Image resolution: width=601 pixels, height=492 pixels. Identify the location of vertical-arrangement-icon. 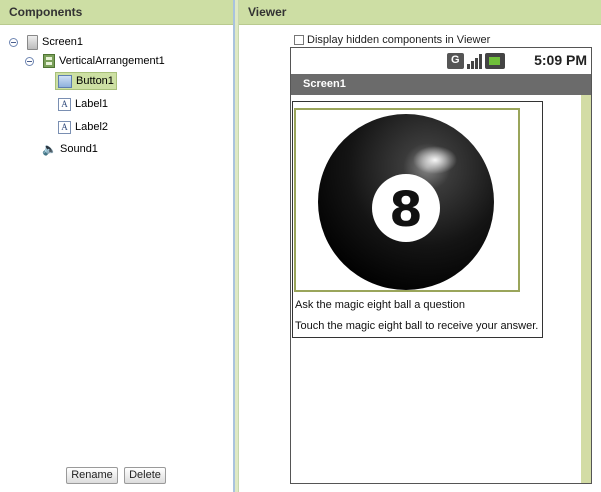
(49, 61).